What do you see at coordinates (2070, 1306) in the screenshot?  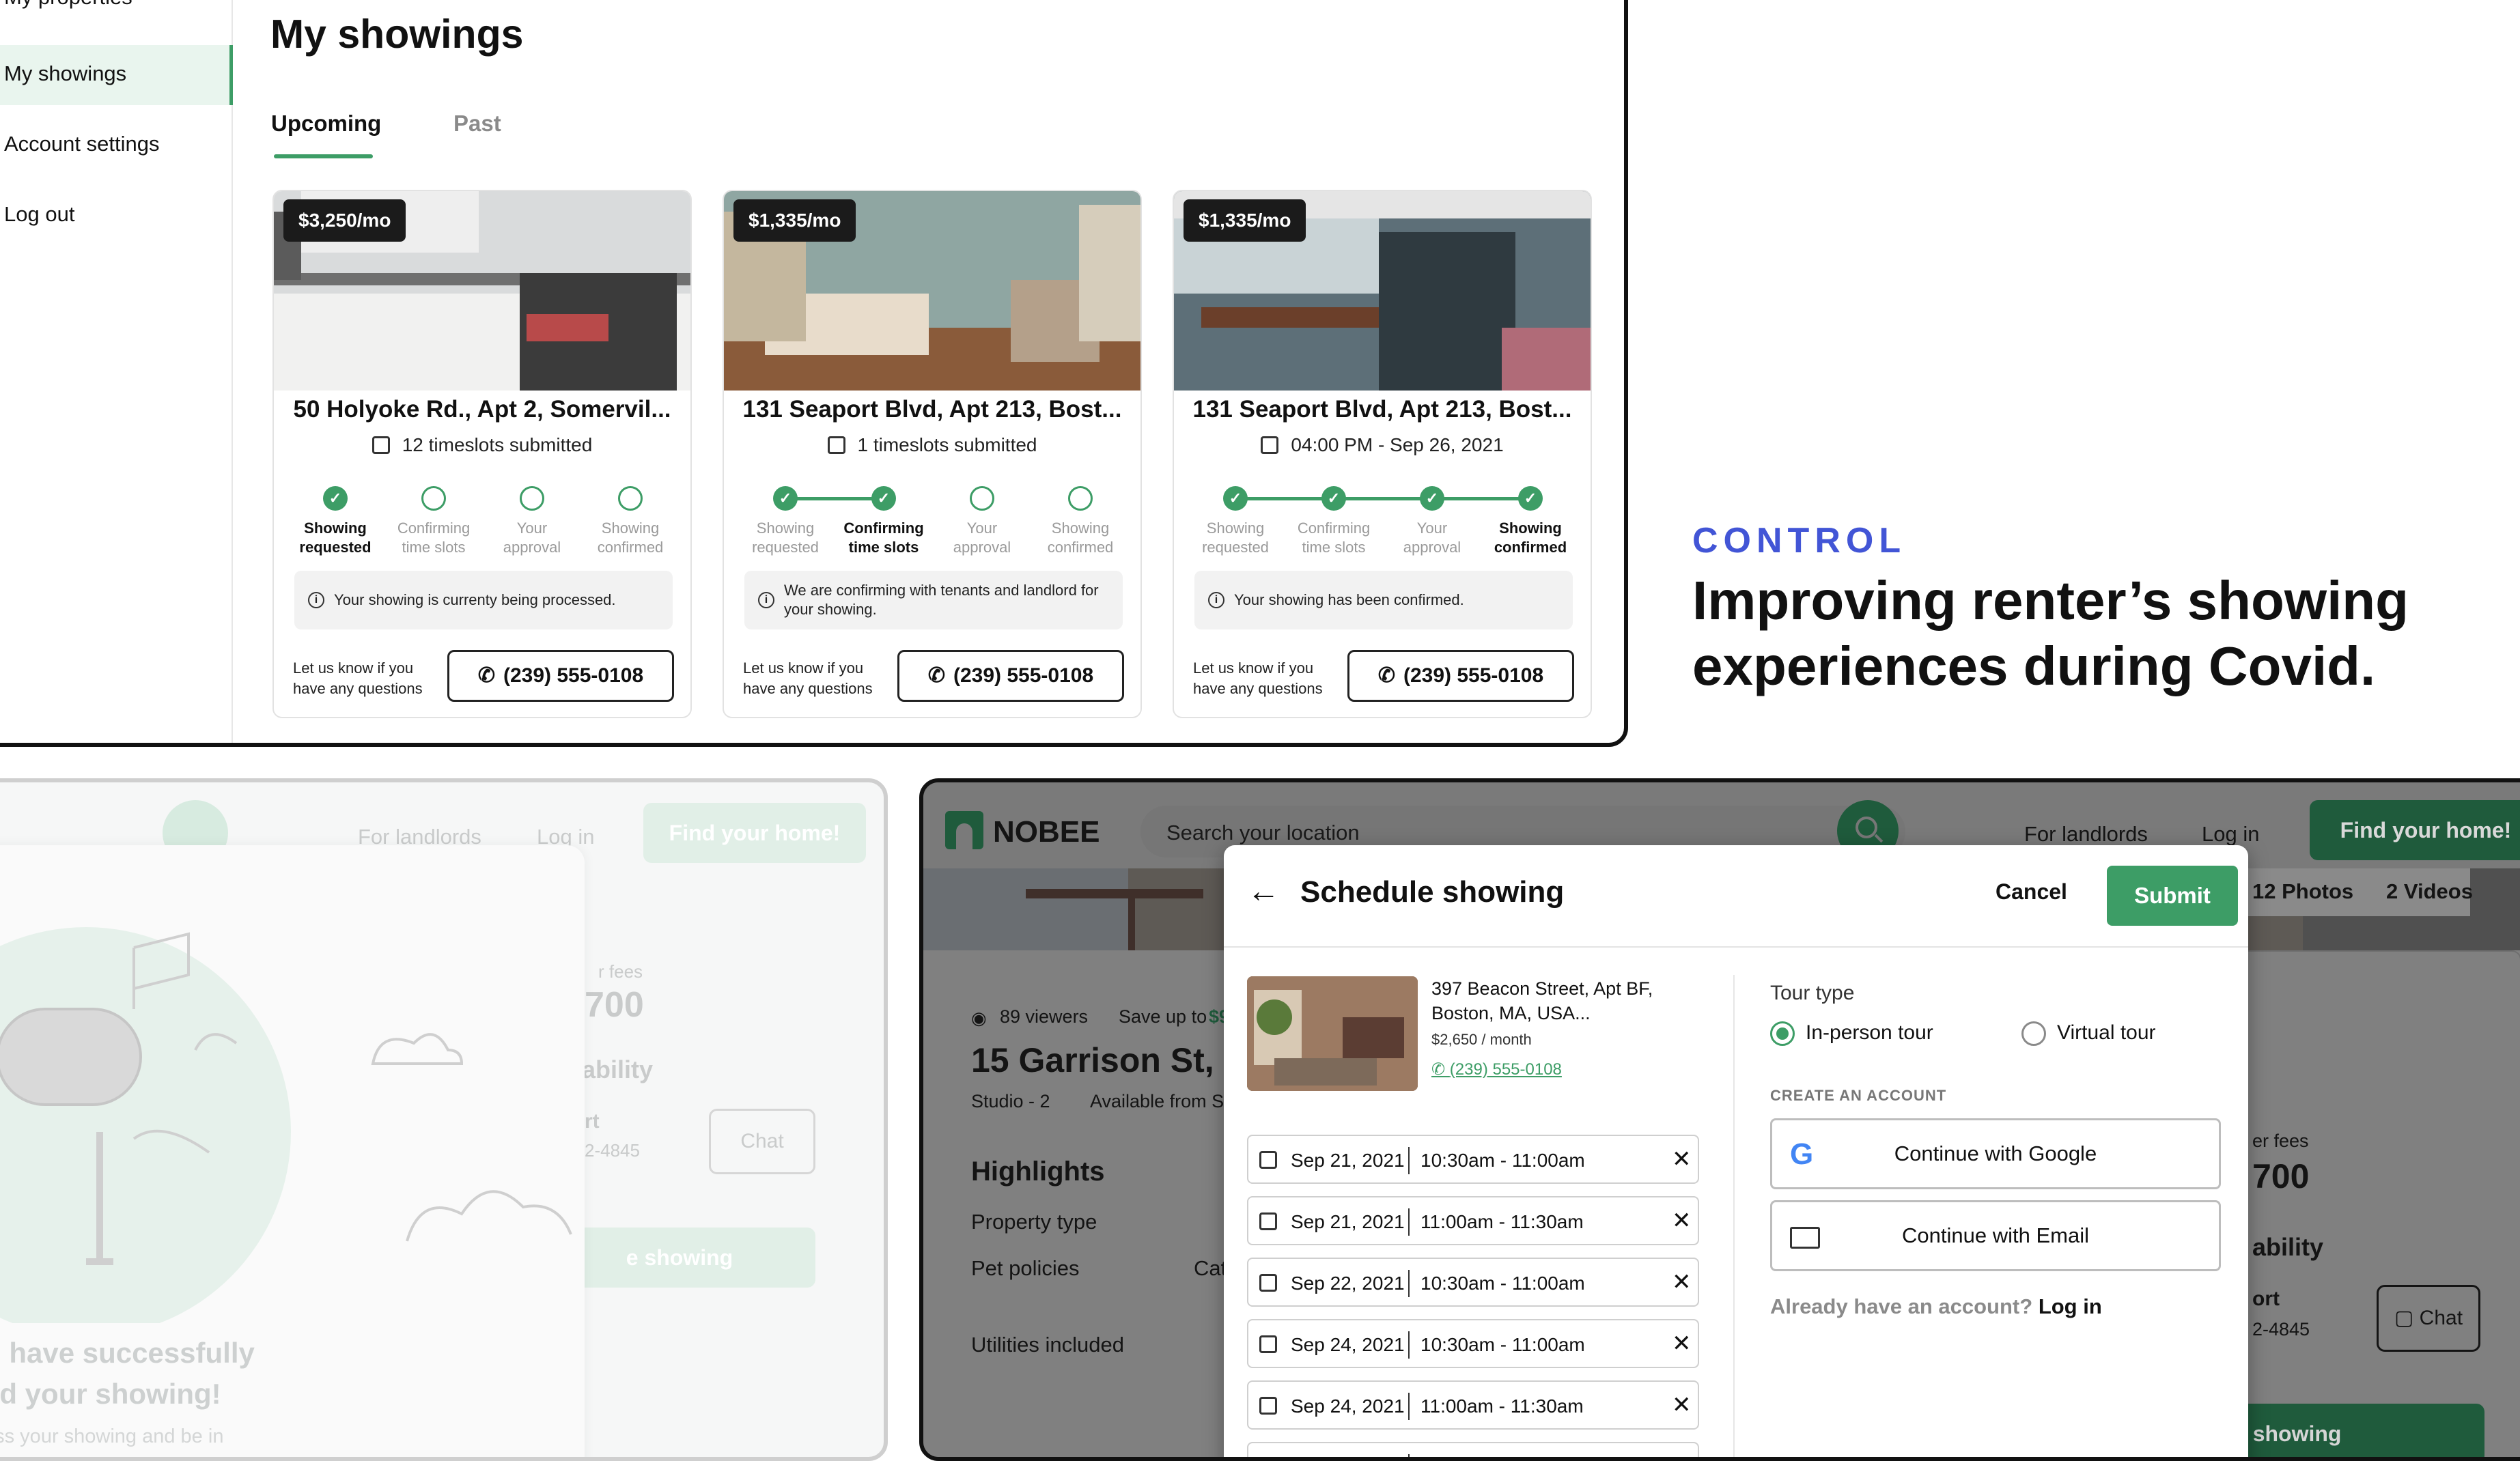 I see `log-in-link: Log in` at bounding box center [2070, 1306].